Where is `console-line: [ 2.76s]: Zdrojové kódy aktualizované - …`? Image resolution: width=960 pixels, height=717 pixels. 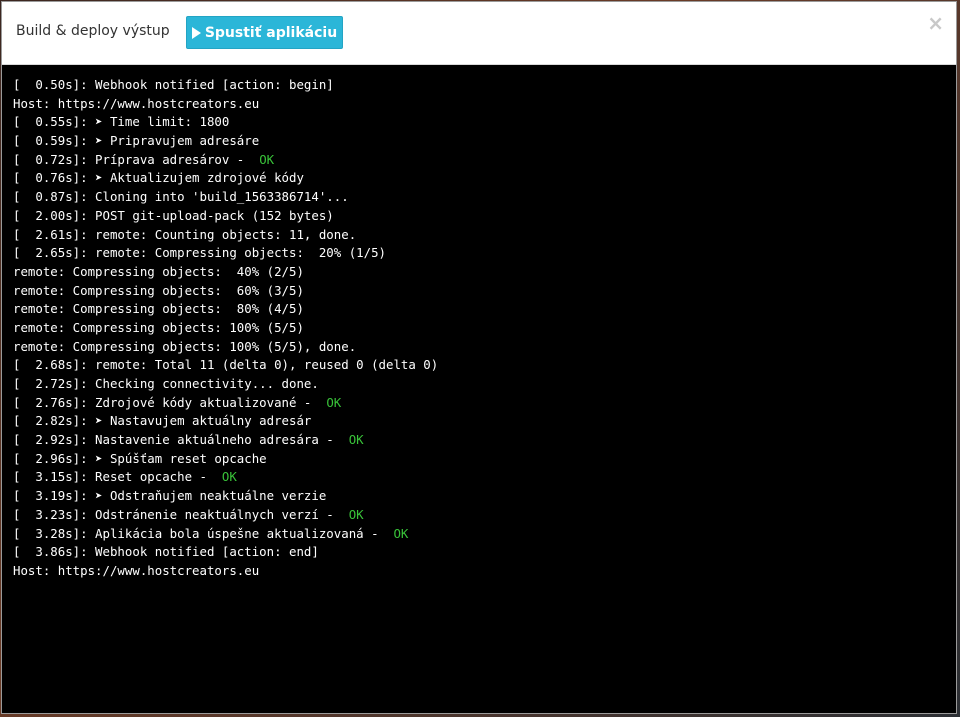
console-line: [ 2.76s]: Zdrojové kódy aktualizované - … is located at coordinates (484, 403).